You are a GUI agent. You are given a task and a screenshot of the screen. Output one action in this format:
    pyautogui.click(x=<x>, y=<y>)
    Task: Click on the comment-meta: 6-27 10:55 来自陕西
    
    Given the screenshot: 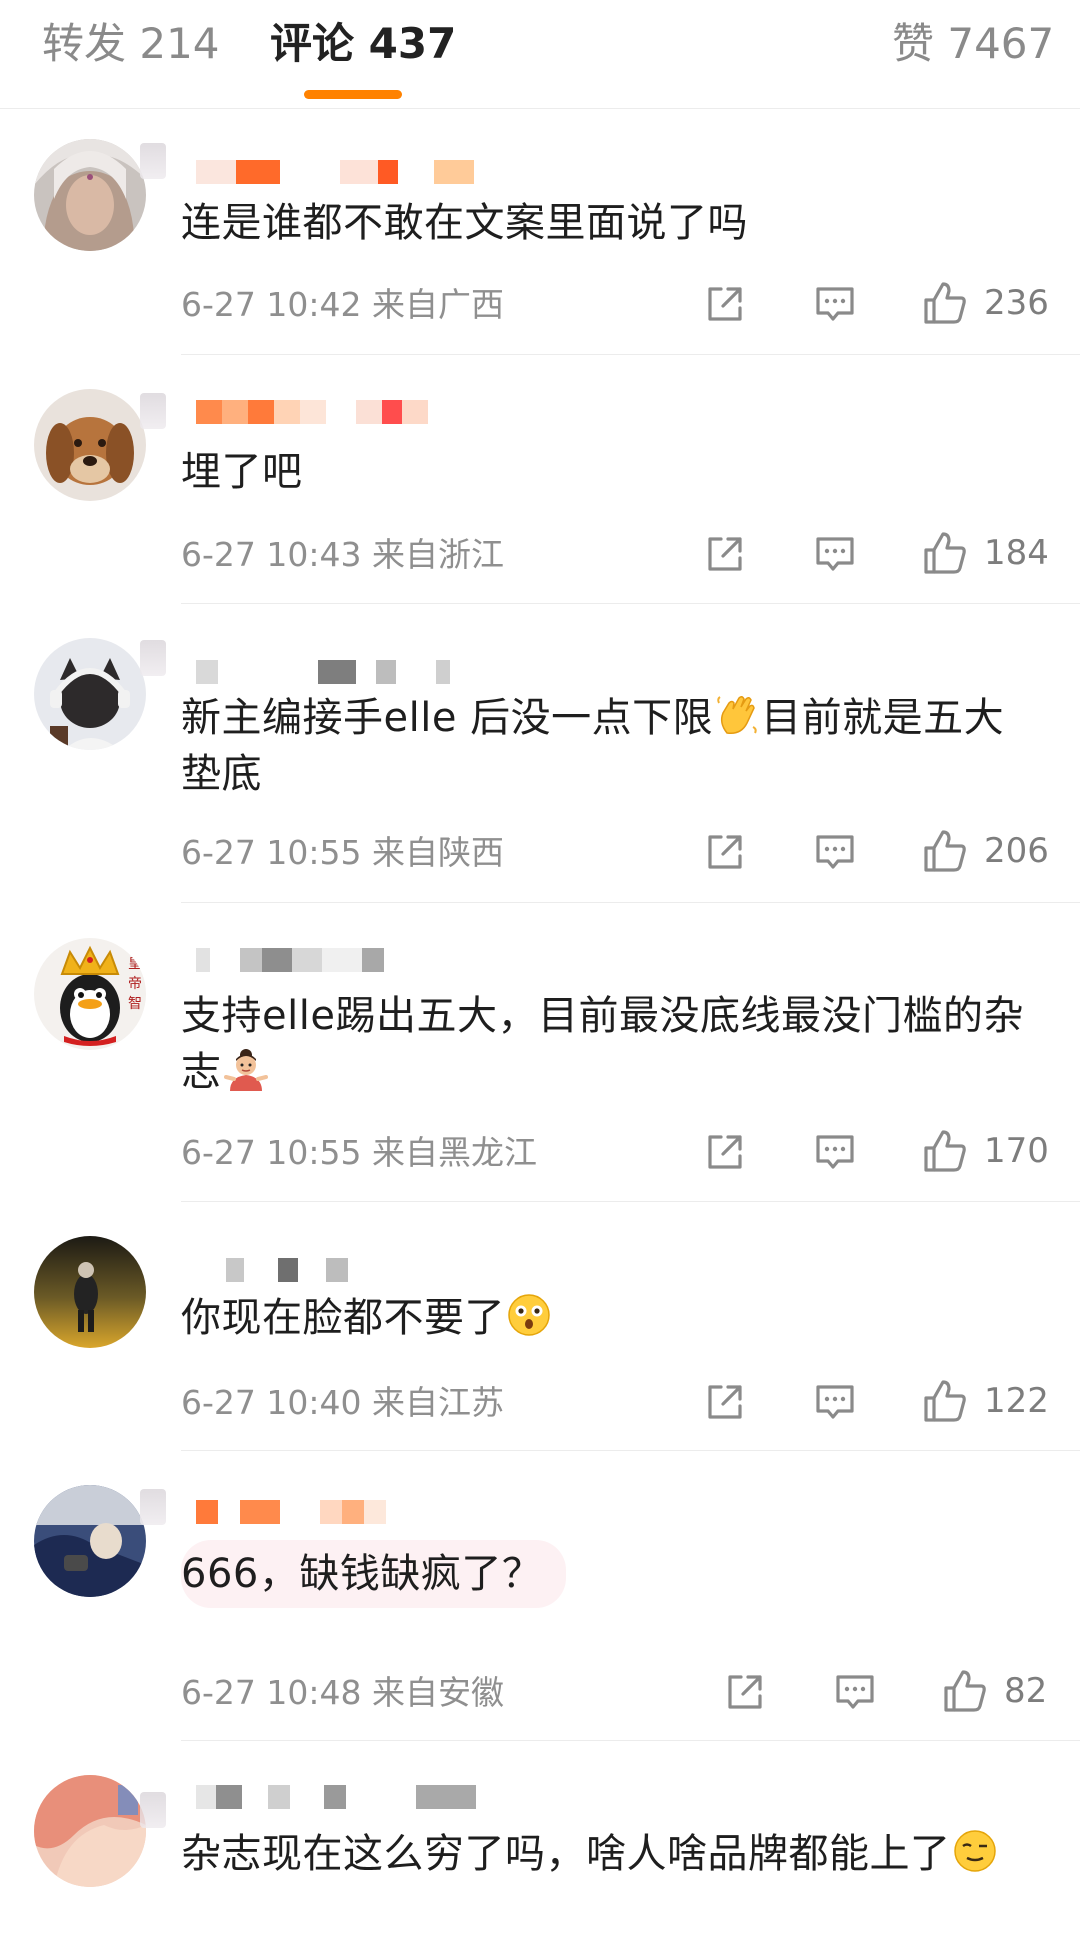 What is the action you would take?
    pyautogui.click(x=342, y=852)
    